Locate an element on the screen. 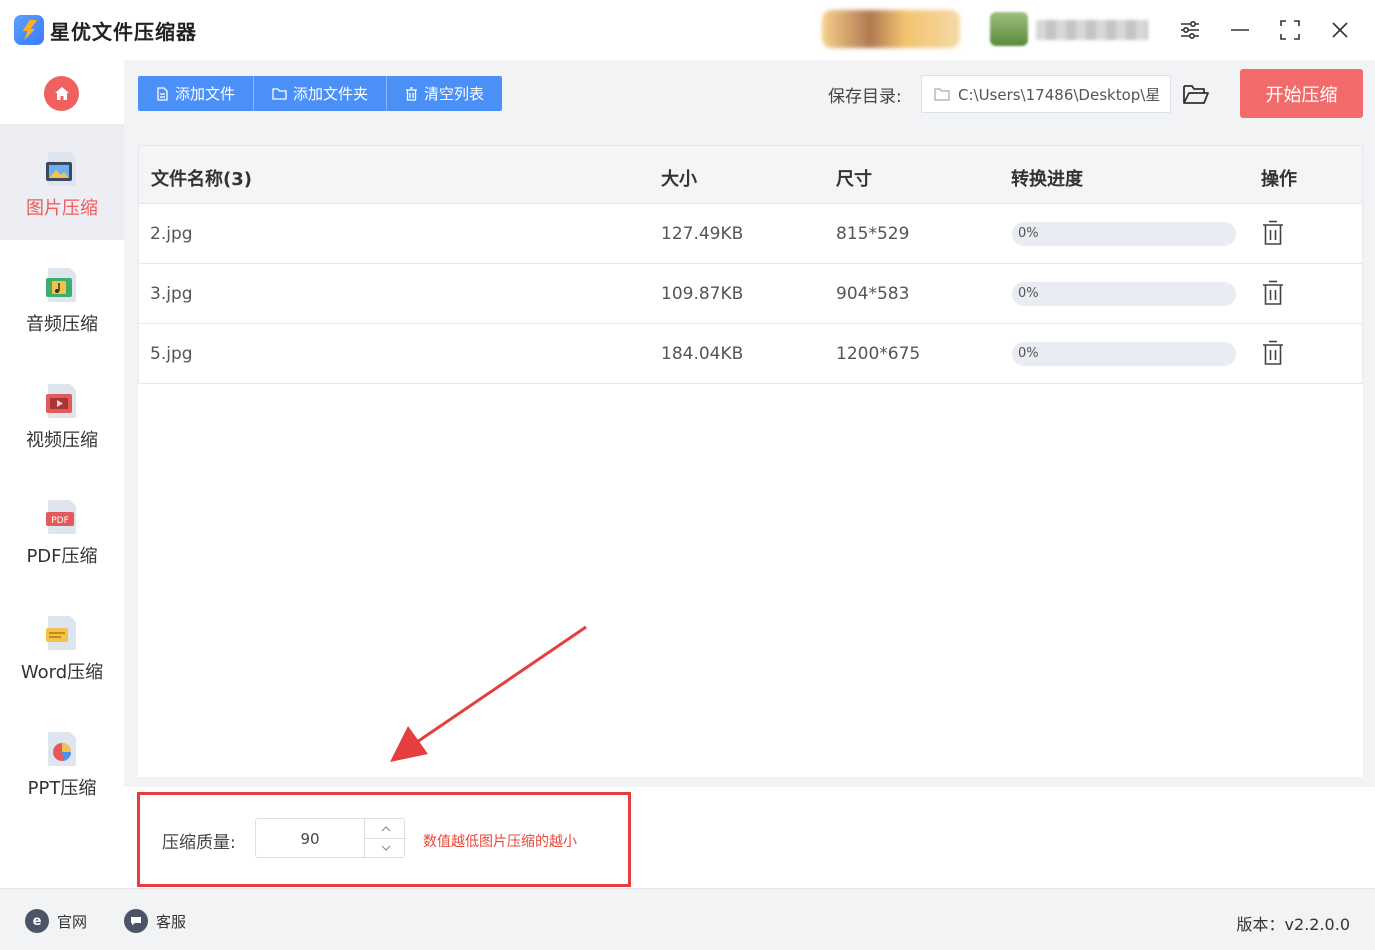 The width and height of the screenshot is (1375, 950). settings-sliders-icon is located at coordinates (1190, 30).